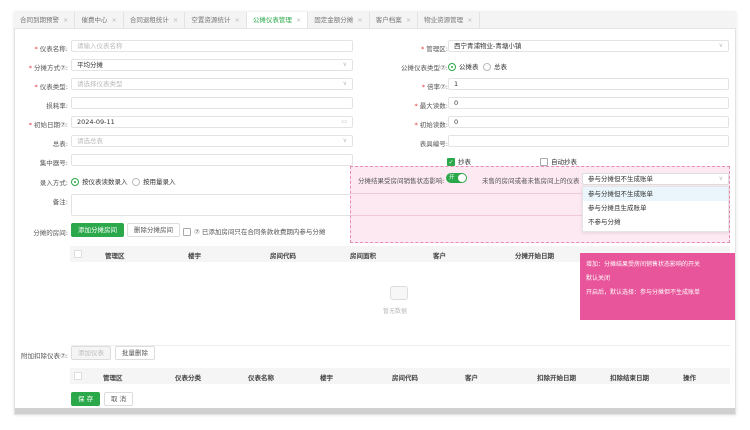 Image resolution: width=750 pixels, height=430 pixels. What do you see at coordinates (154, 181) in the screenshot?
I see `entry-mode-radio-usage: 按用量录入` at bounding box center [154, 181].